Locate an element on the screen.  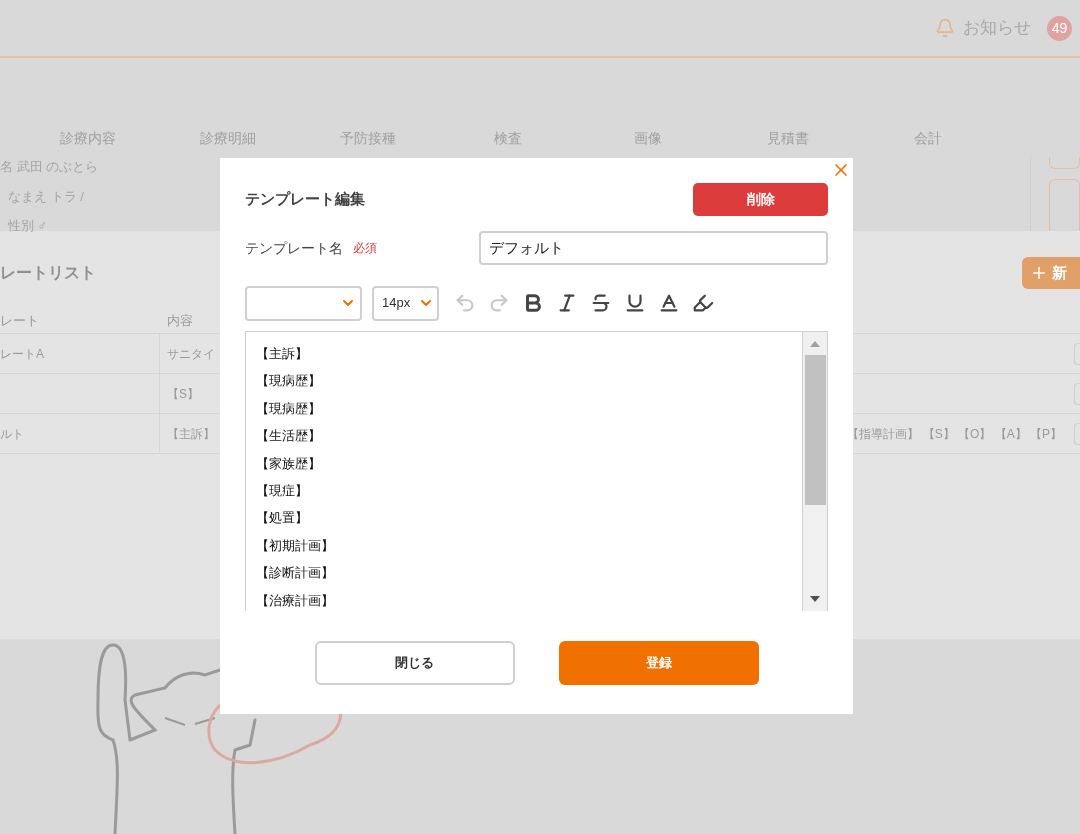
font-size-select: 14px is located at coordinates (405, 303).